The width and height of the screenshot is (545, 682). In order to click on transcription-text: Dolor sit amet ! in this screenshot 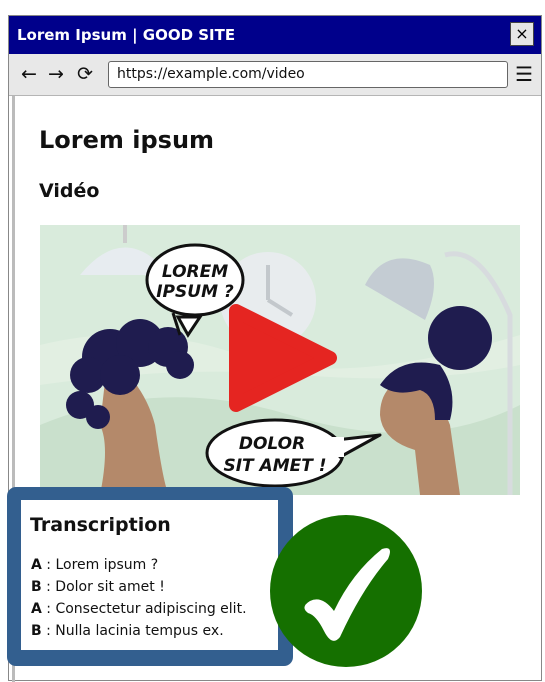, I will do `click(110, 587)`.